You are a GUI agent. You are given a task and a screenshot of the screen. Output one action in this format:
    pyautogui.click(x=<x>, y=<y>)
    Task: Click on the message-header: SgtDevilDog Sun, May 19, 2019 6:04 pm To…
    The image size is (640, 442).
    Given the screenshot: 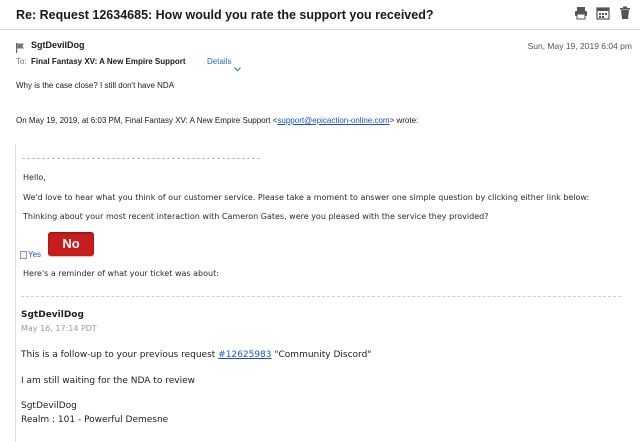 What is the action you would take?
    pyautogui.click(x=320, y=51)
    